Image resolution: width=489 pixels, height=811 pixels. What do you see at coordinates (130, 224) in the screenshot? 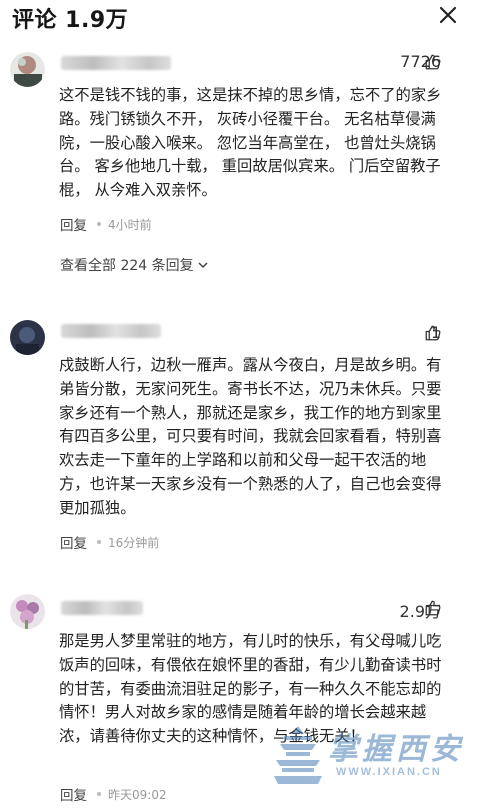
I see `comment-time: 4小时前` at bounding box center [130, 224].